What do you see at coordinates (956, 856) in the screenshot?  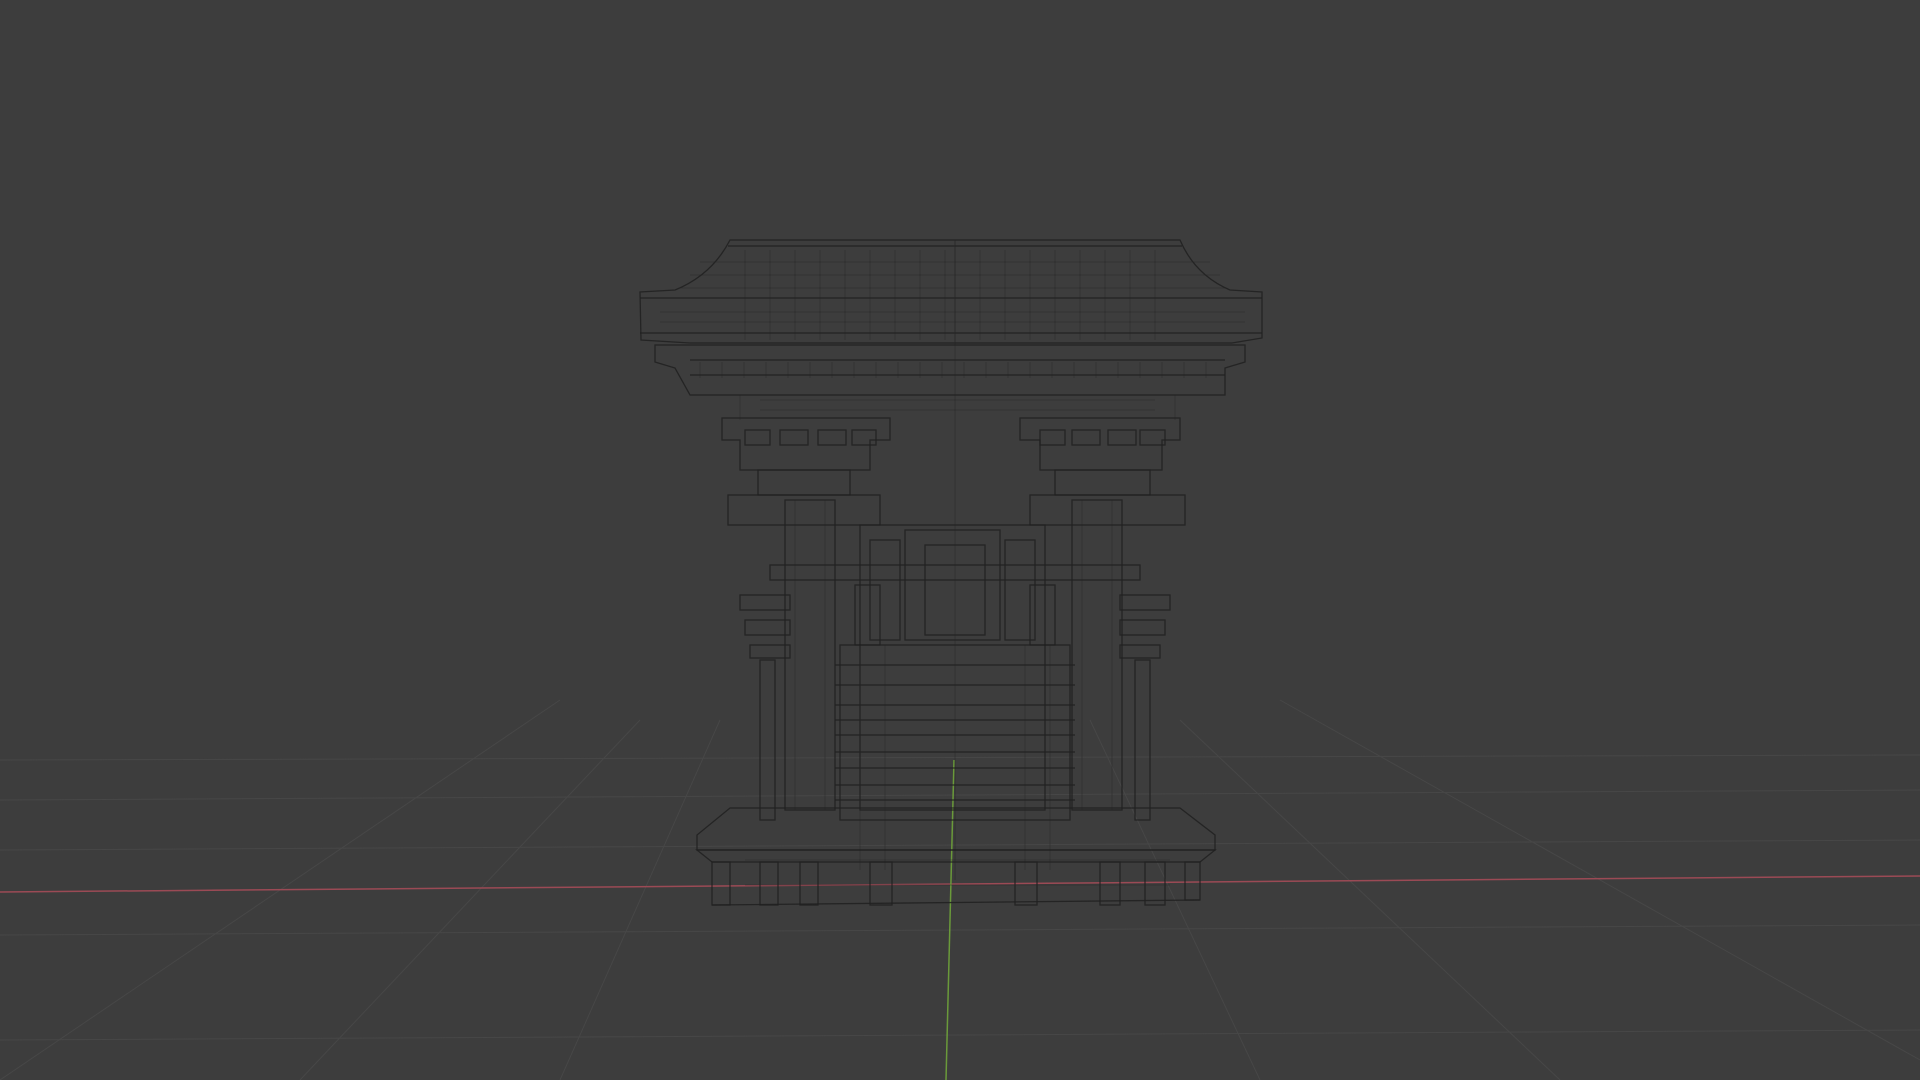 I see `base-platform` at bounding box center [956, 856].